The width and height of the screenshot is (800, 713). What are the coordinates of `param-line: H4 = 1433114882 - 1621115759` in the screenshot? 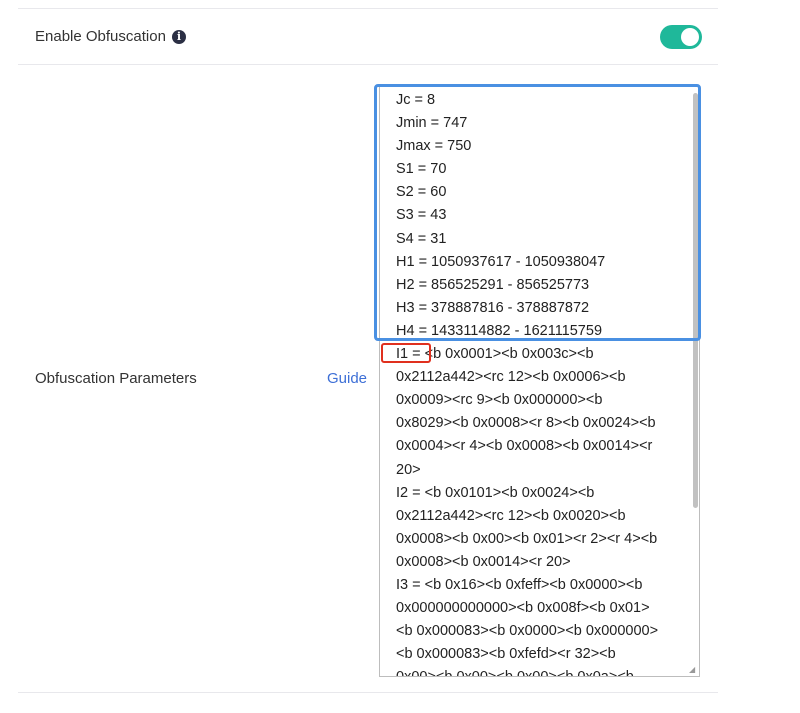 It's located at (499, 330).